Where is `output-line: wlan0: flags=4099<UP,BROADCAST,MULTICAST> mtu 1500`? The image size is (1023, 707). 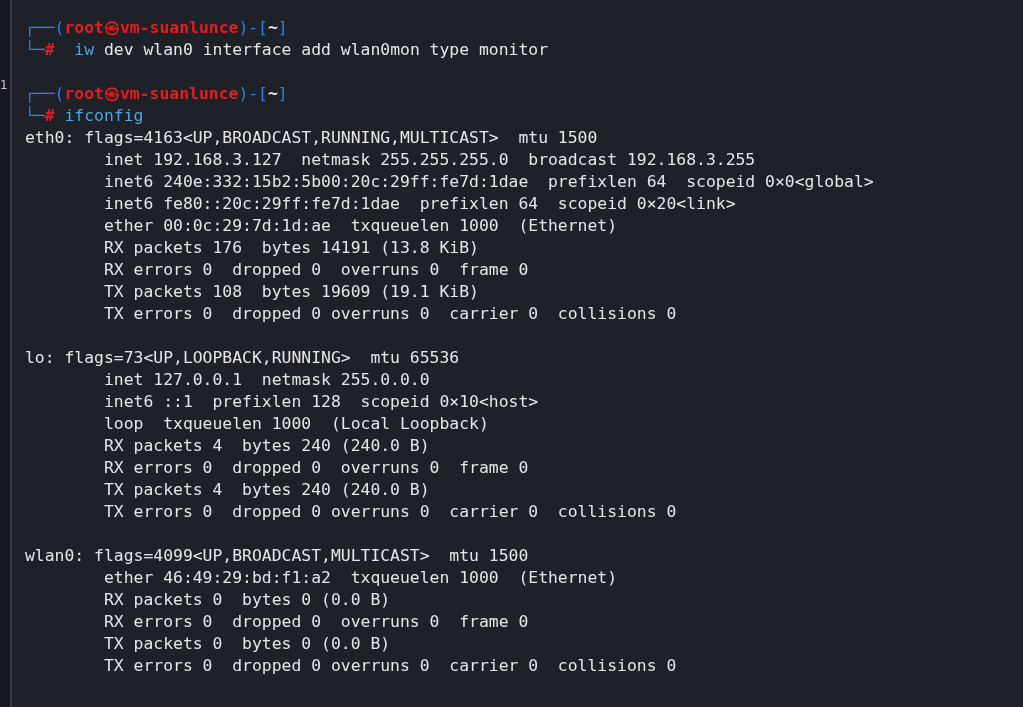 output-line: wlan0: flags=4099<UP,BROADCAST,MULTICAST> mtu 1500 is located at coordinates (277, 556).